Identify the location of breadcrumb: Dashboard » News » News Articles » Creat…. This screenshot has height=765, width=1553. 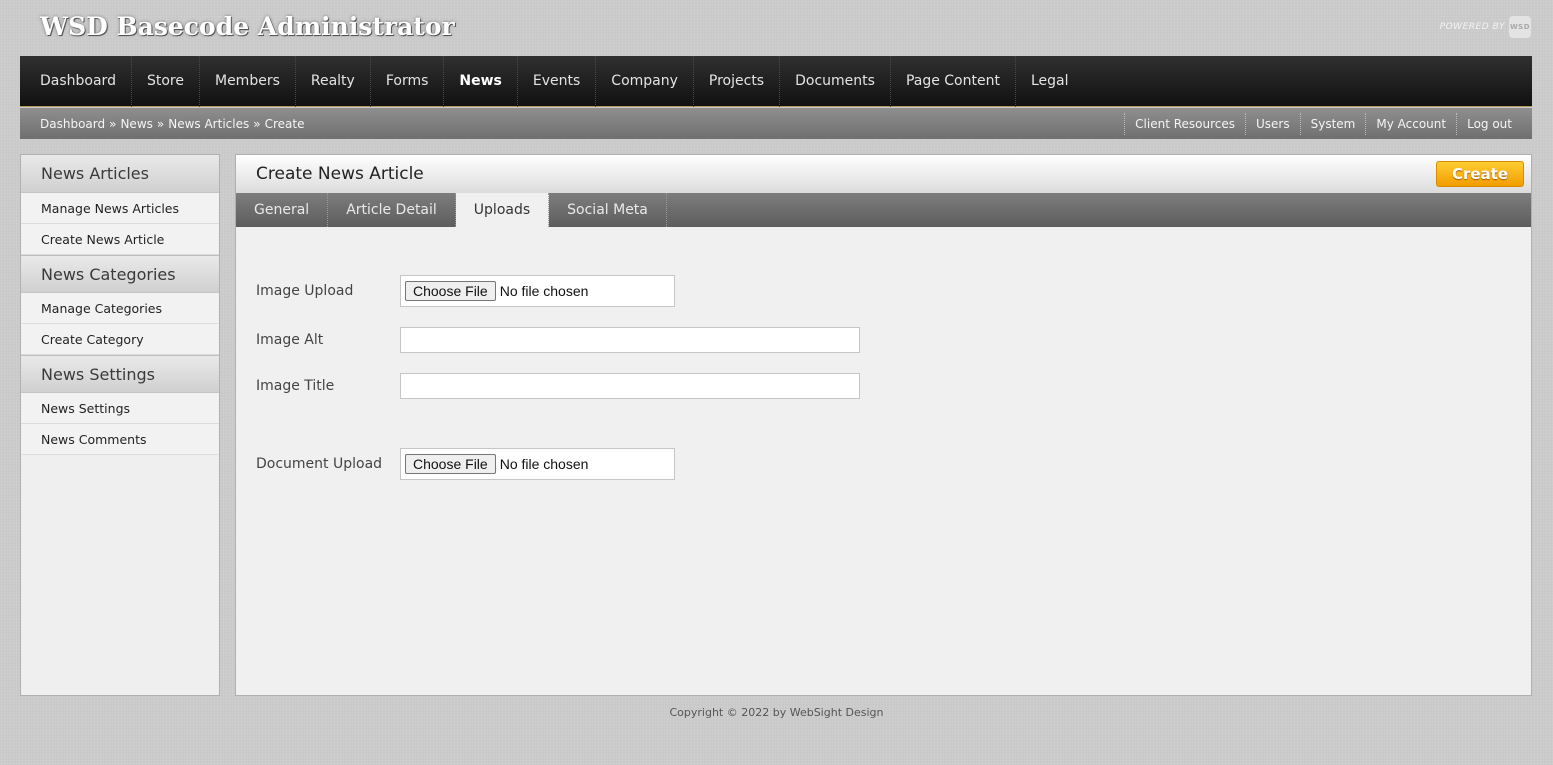
(172, 124).